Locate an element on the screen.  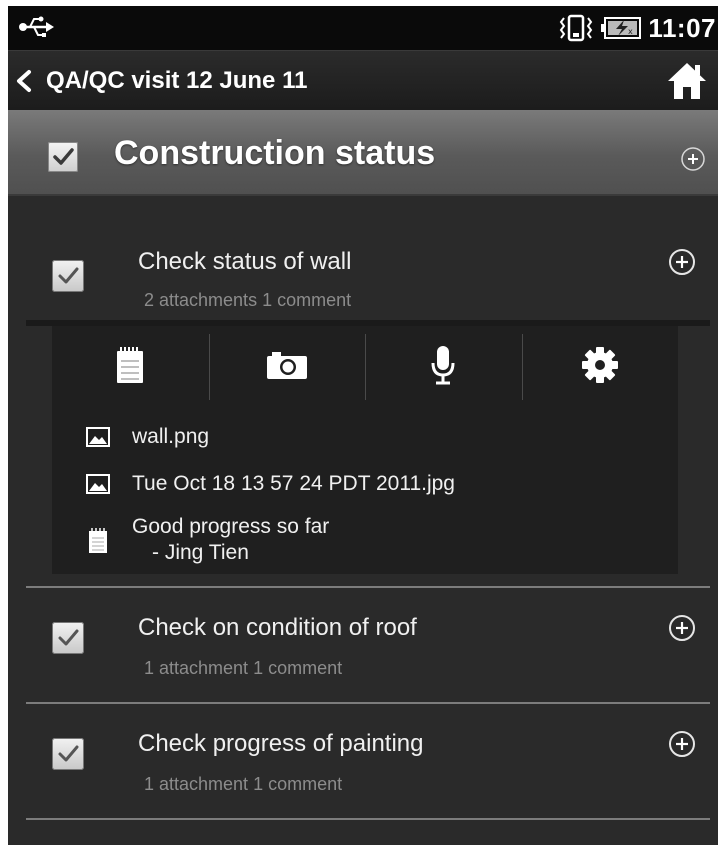
svg-text: x is located at coordinates (630, 31).